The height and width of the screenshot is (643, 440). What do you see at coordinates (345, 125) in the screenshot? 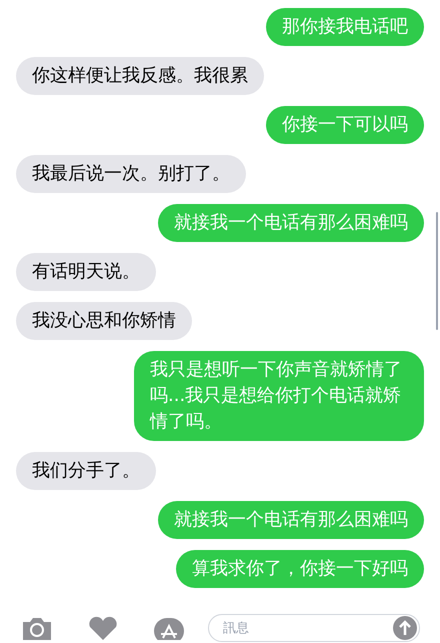
I see `sent-message-bubble: 你接一下可以吗` at bounding box center [345, 125].